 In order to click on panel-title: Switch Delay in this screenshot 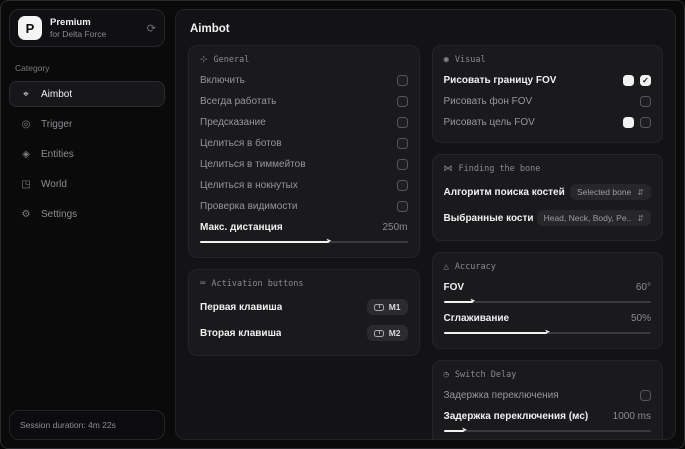, I will do `click(485, 375)`.